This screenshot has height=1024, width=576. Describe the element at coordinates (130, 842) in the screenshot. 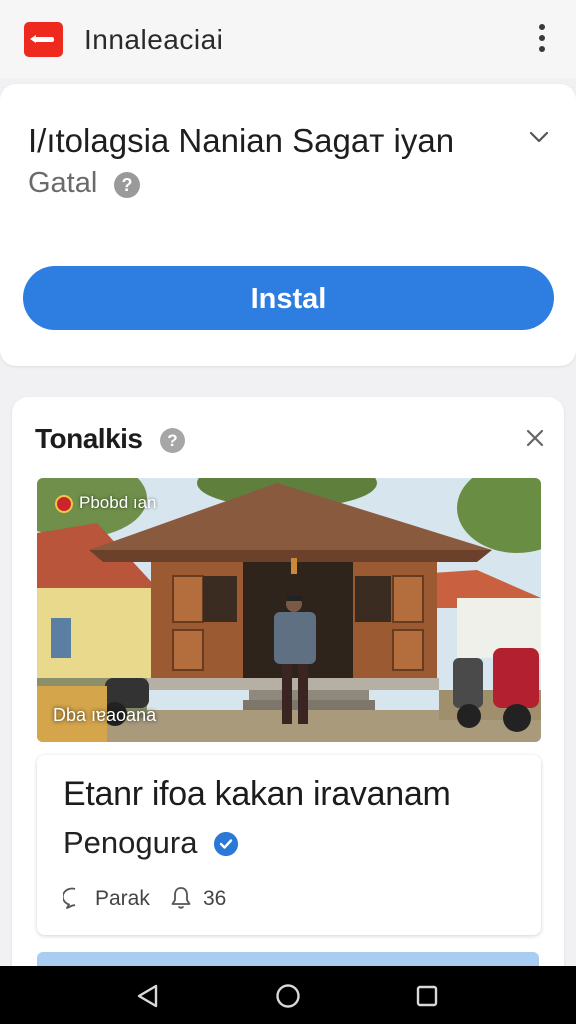

I see `post-author: Penogura` at that location.